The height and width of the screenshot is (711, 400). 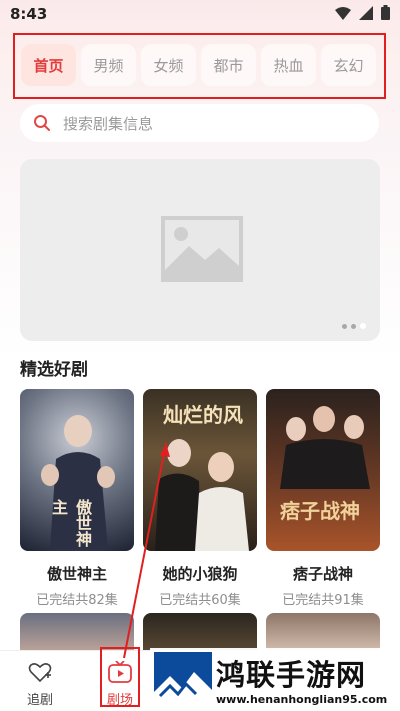 I want to click on search-placeholder: 搜索剧集信息, so click(x=108, y=123).